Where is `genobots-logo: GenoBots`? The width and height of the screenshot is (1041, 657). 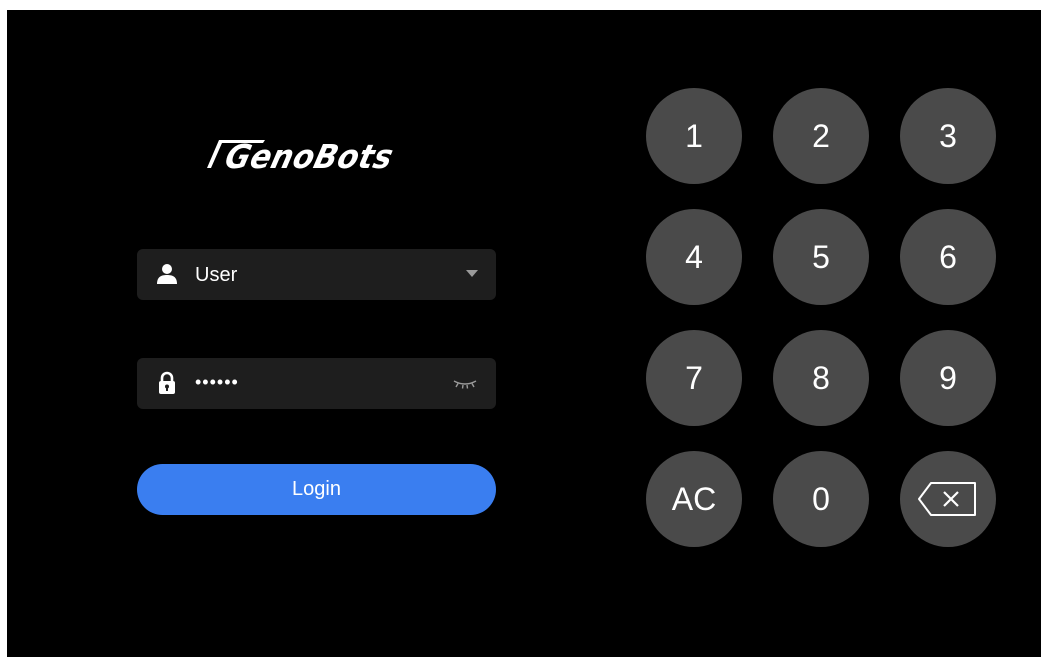
genobots-logo: GenoBots is located at coordinates (323, 158).